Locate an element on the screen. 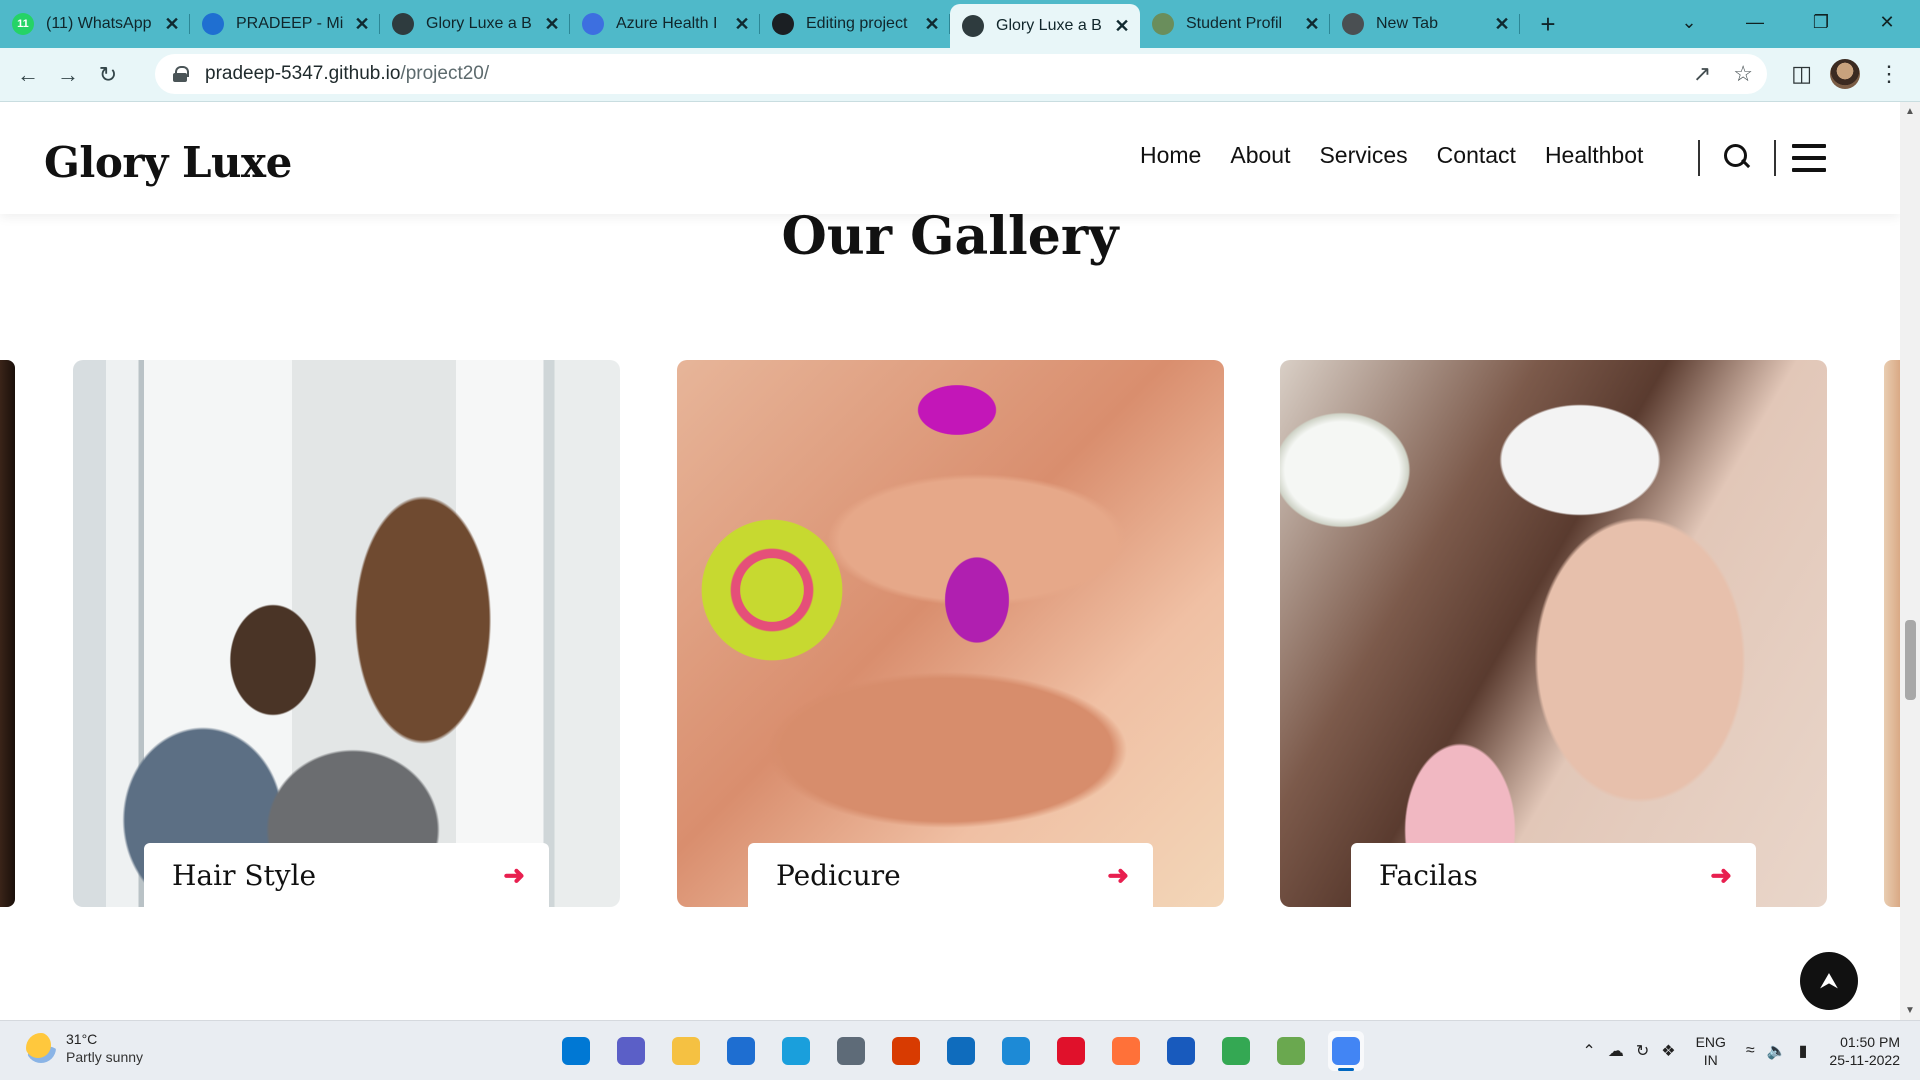 This screenshot has width=1920, height=1081. browser-tab: 11 (11) WhatsApp ✕ is located at coordinates (95, 24).